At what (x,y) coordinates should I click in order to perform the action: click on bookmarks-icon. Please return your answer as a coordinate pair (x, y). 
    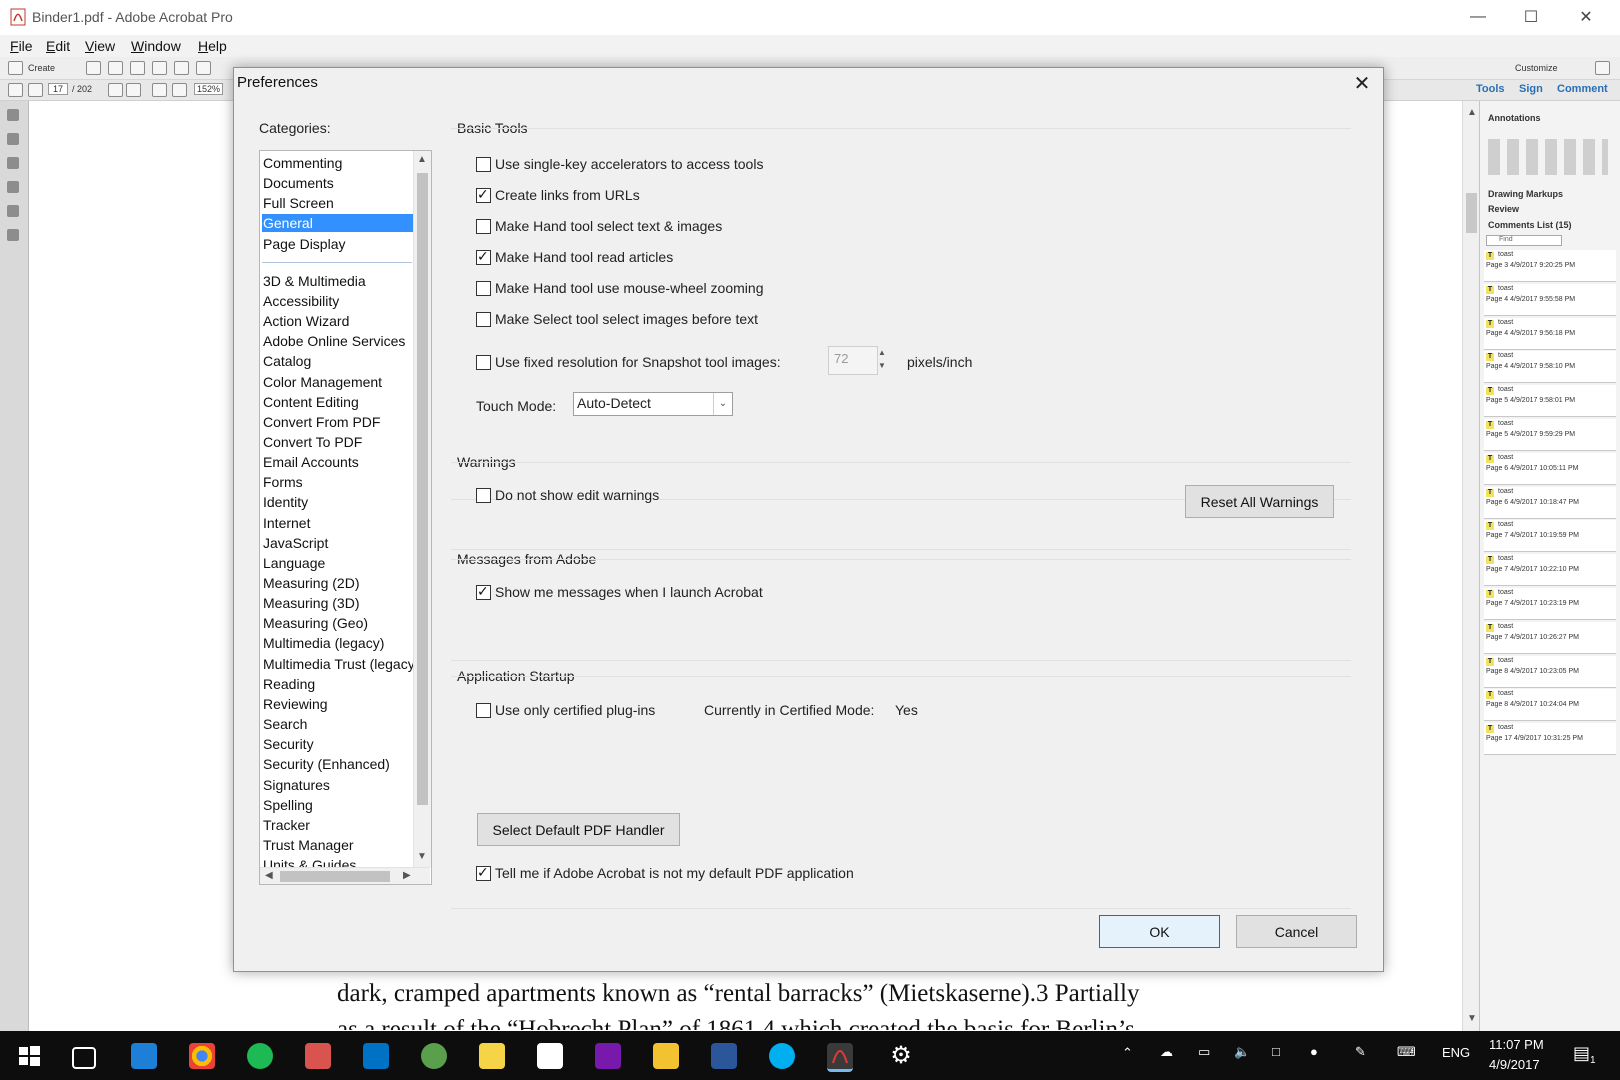
    Looking at the image, I should click on (13, 139).